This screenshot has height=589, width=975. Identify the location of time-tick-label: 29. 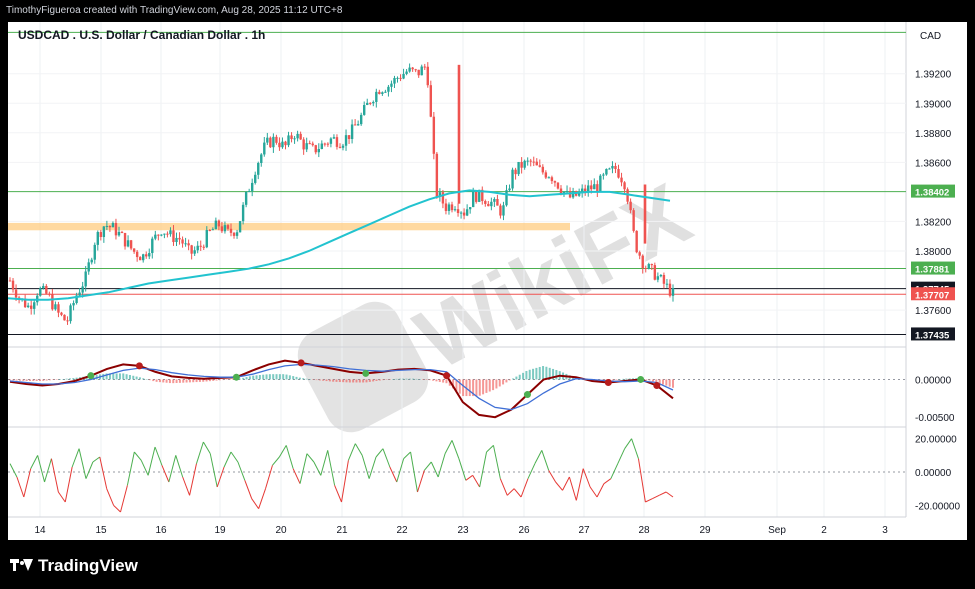
(705, 530).